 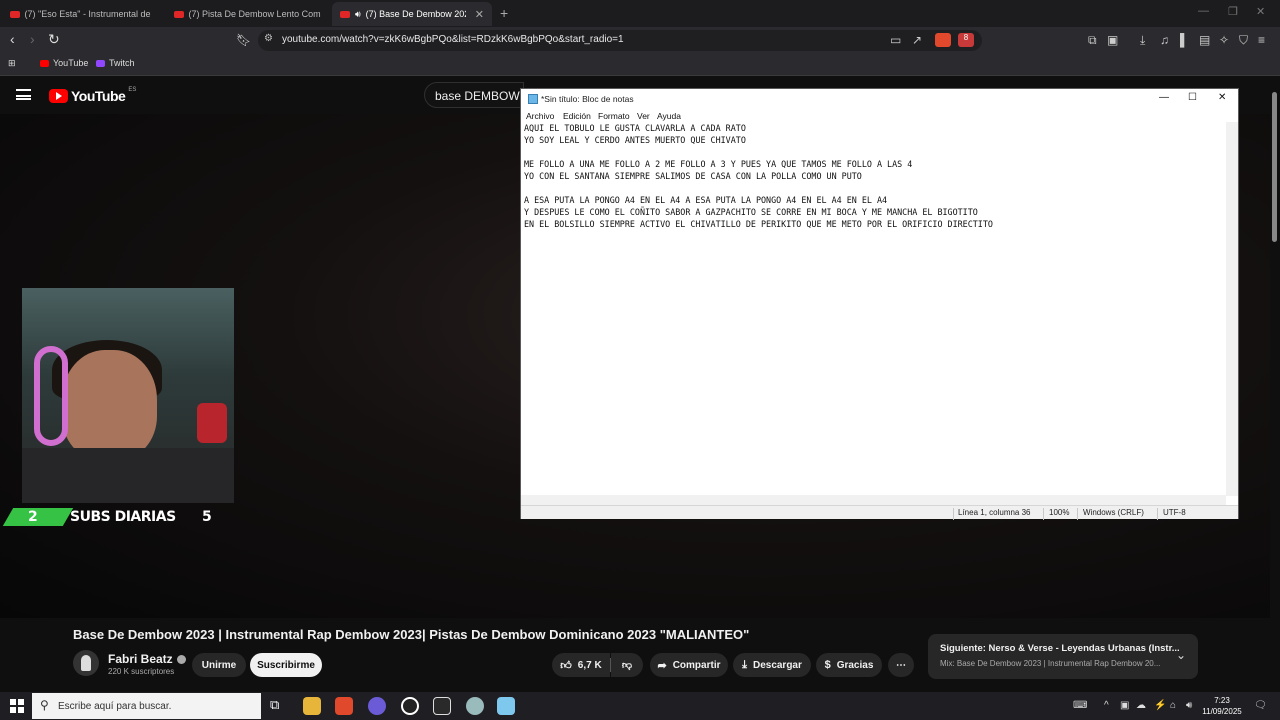 What do you see at coordinates (879, 99) in the screenshot?
I see `notepad-titlebar: *Sin título: Bloc de notas — ☐ ✕` at bounding box center [879, 99].